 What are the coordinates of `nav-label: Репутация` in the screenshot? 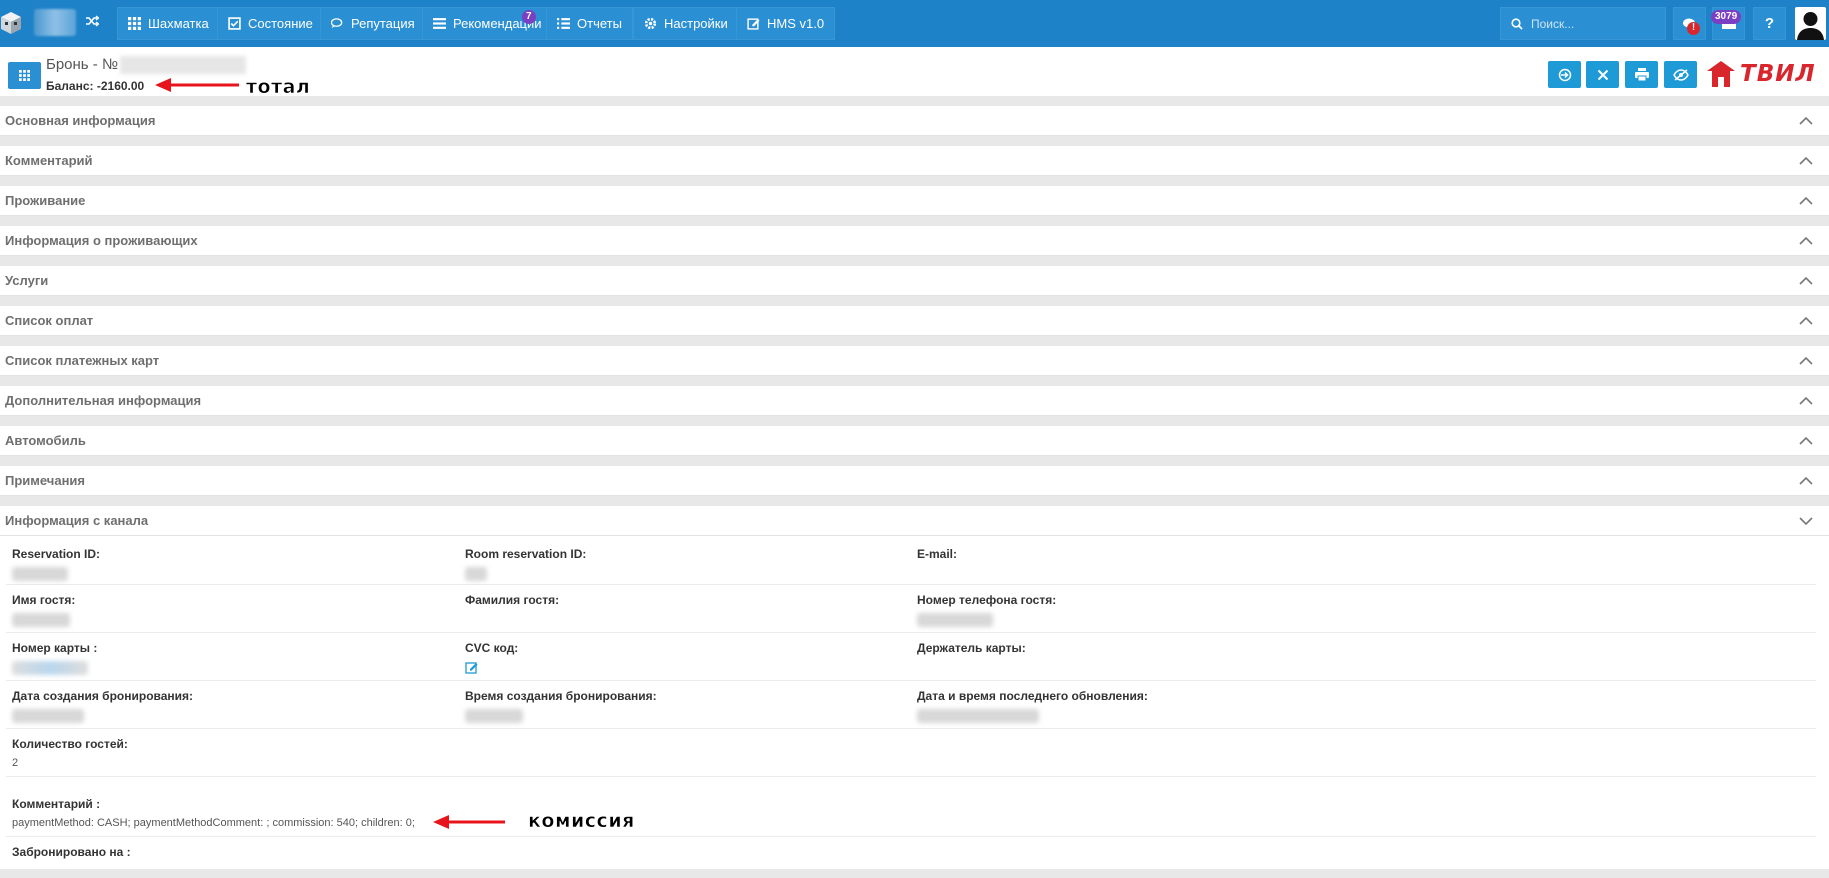 It's located at (383, 23).